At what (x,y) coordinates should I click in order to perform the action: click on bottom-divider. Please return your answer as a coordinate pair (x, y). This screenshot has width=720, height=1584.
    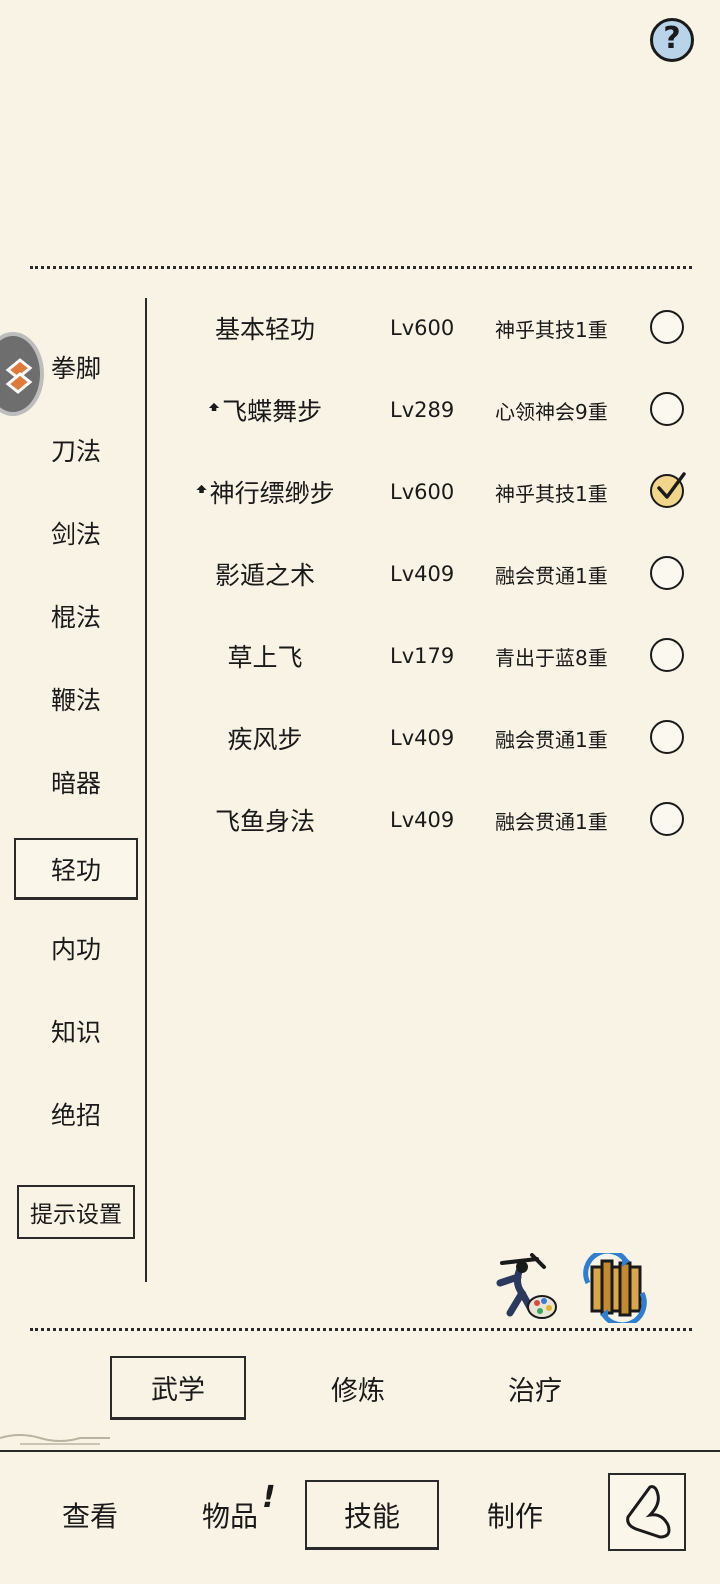
    Looking at the image, I should click on (361, 1329).